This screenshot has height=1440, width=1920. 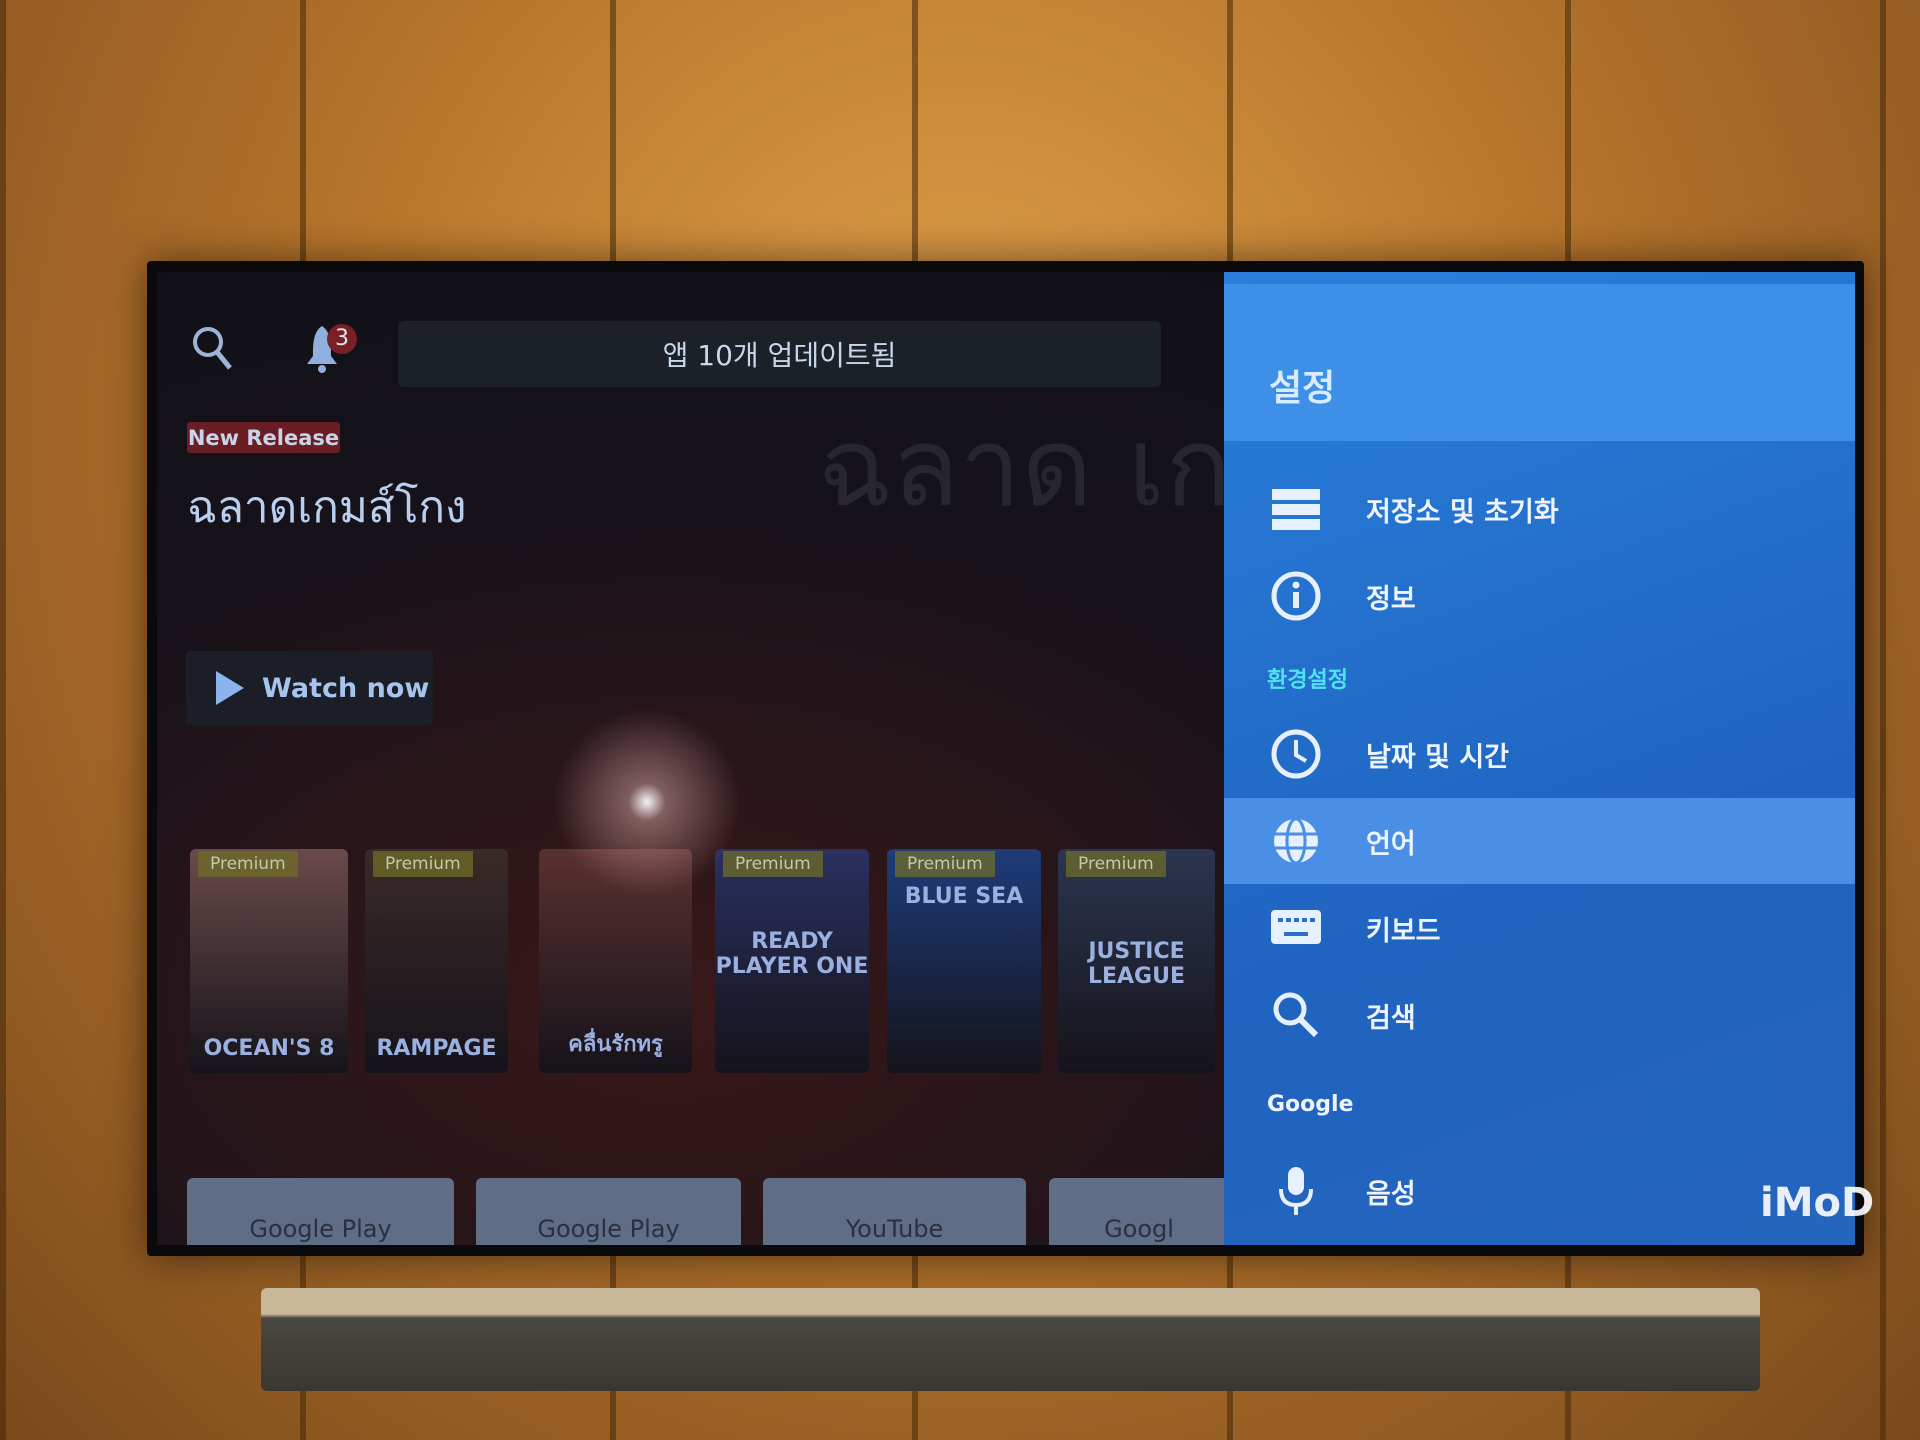 What do you see at coordinates (1296, 928) in the screenshot?
I see `keyboard-icon` at bounding box center [1296, 928].